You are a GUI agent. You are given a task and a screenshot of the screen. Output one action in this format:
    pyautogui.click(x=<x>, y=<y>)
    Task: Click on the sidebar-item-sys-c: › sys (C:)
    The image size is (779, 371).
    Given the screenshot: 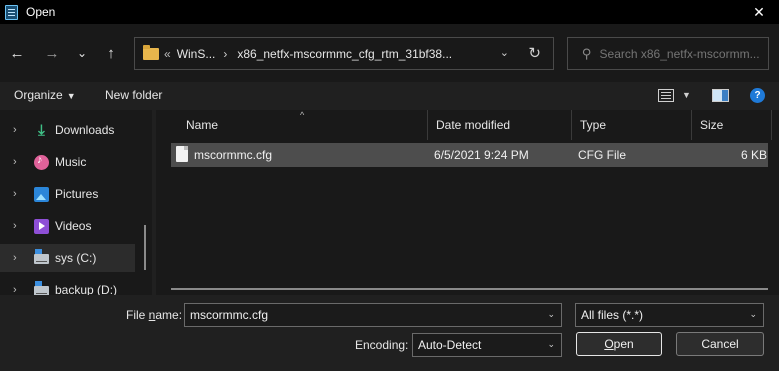 What is the action you would take?
    pyautogui.click(x=67, y=258)
    